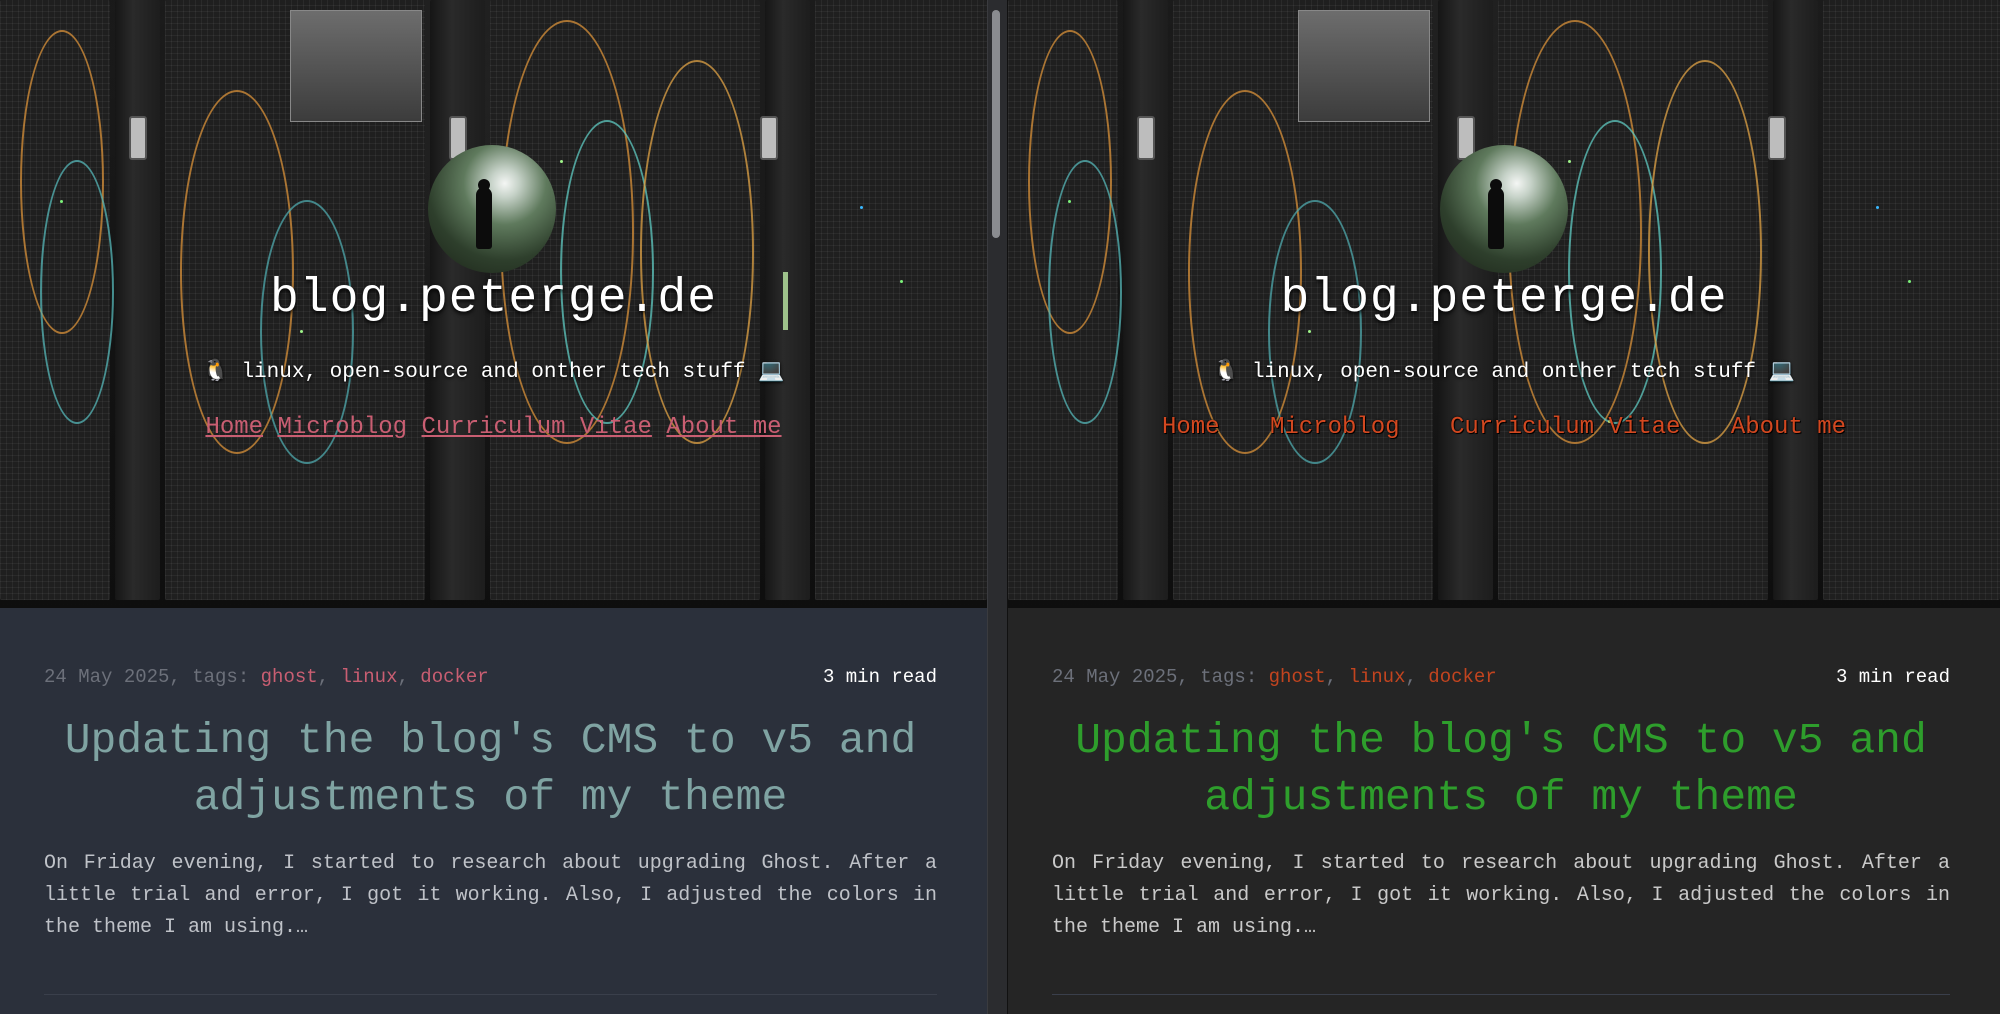 The width and height of the screenshot is (2000, 1014). What do you see at coordinates (785, 301) in the screenshot?
I see `text-cursor` at bounding box center [785, 301].